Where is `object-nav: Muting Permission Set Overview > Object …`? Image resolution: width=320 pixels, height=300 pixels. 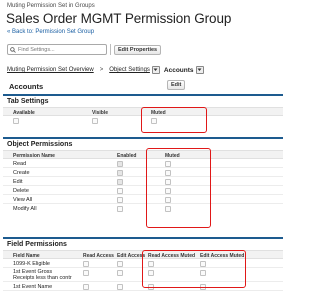
object-nav: Muting Permission Set Overview > Object … is located at coordinates (105, 70).